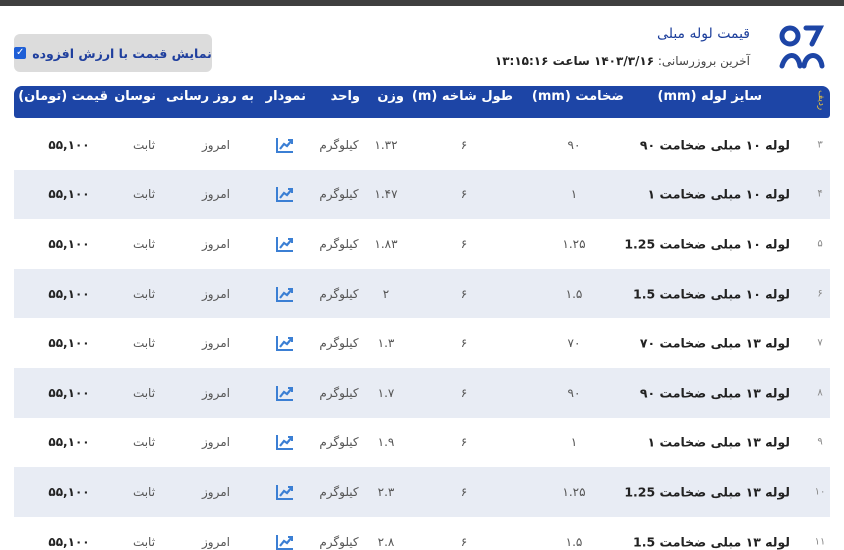 This screenshot has width=844, height=550. I want to click on weight-value: ۲.۸, so click(386, 541).